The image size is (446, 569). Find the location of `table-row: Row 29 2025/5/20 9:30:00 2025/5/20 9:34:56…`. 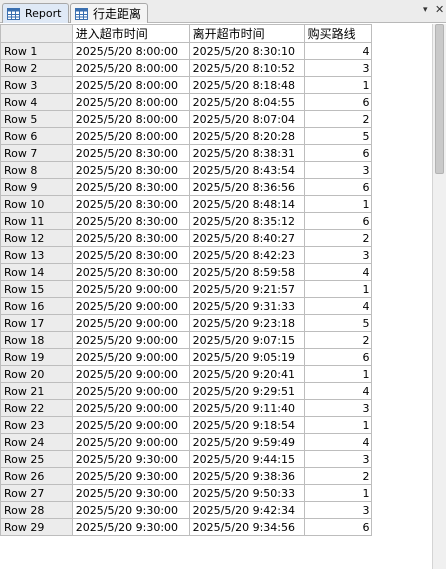

table-row: Row 29 2025/5/20 9:30:00 2025/5/20 9:34:56… is located at coordinates (216, 527).